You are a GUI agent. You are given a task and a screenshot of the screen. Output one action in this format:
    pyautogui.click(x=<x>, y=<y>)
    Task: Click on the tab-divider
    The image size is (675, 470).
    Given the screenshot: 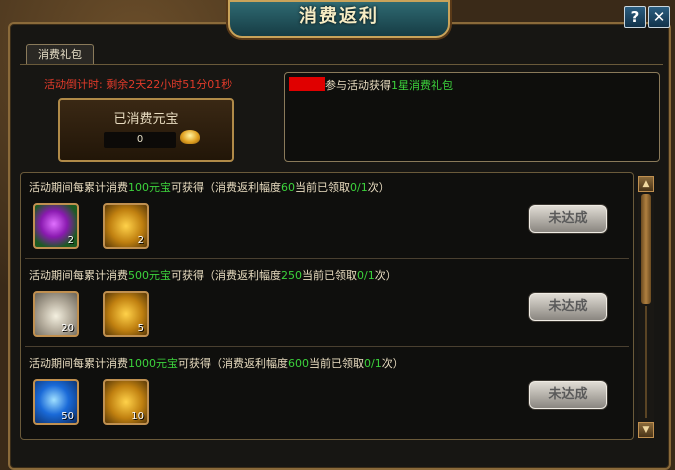 What is the action you would take?
    pyautogui.click(x=341, y=64)
    